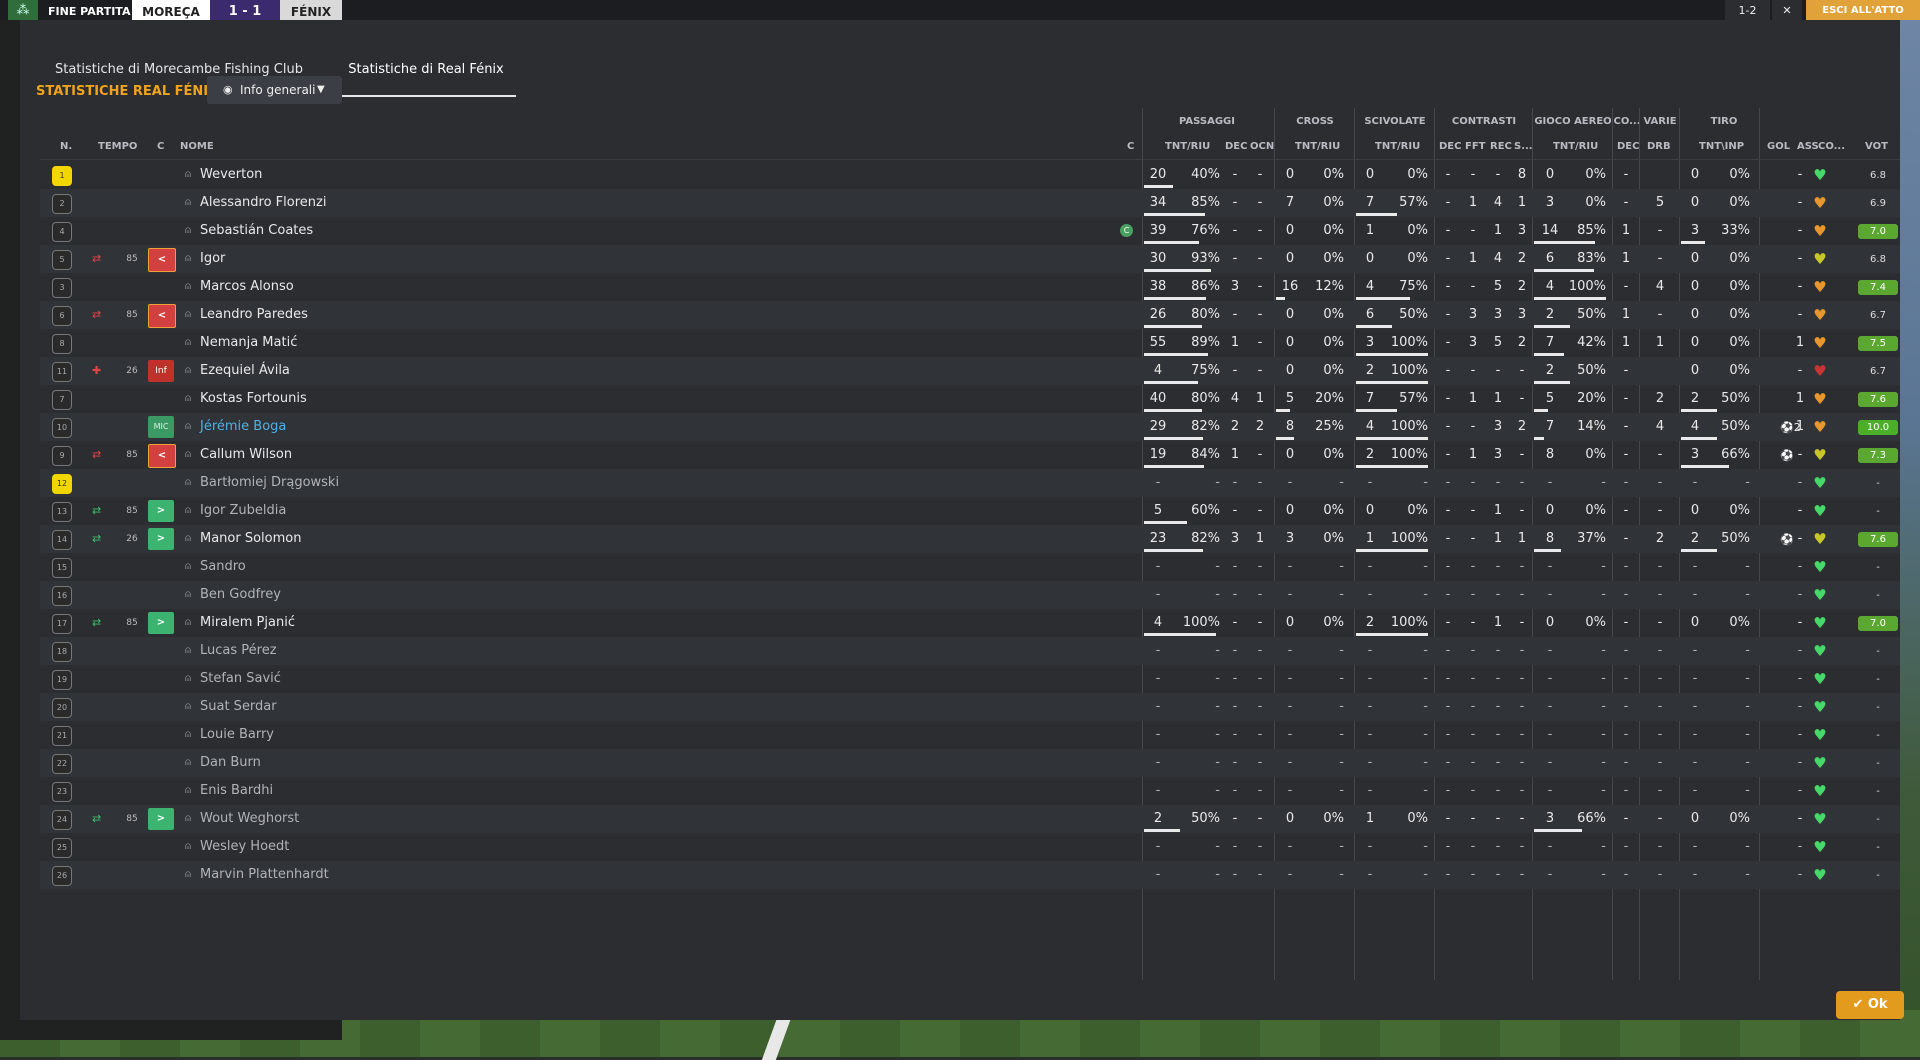 Image resolution: width=1920 pixels, height=1060 pixels. What do you see at coordinates (1747, 10) in the screenshot?
I see `topbar-right-info: 1-2` at bounding box center [1747, 10].